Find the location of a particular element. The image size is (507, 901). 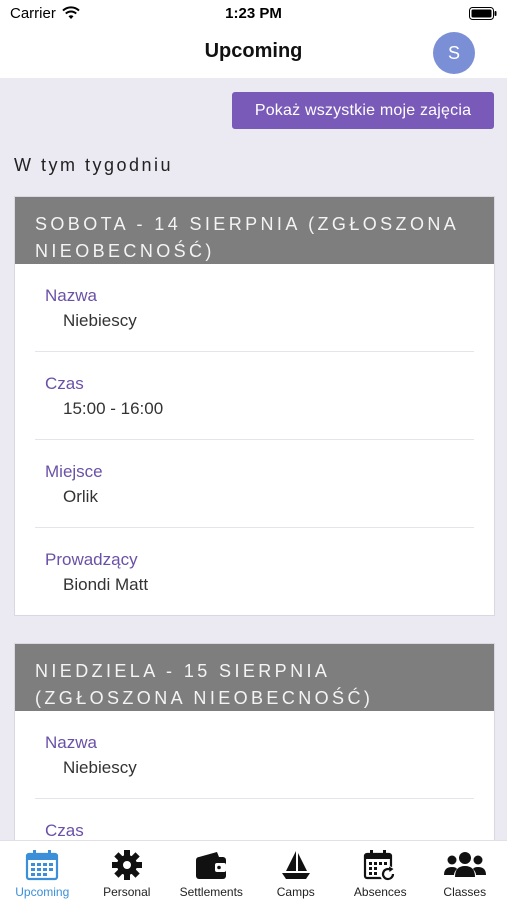

tab-absences: Absences is located at coordinates (380, 871).